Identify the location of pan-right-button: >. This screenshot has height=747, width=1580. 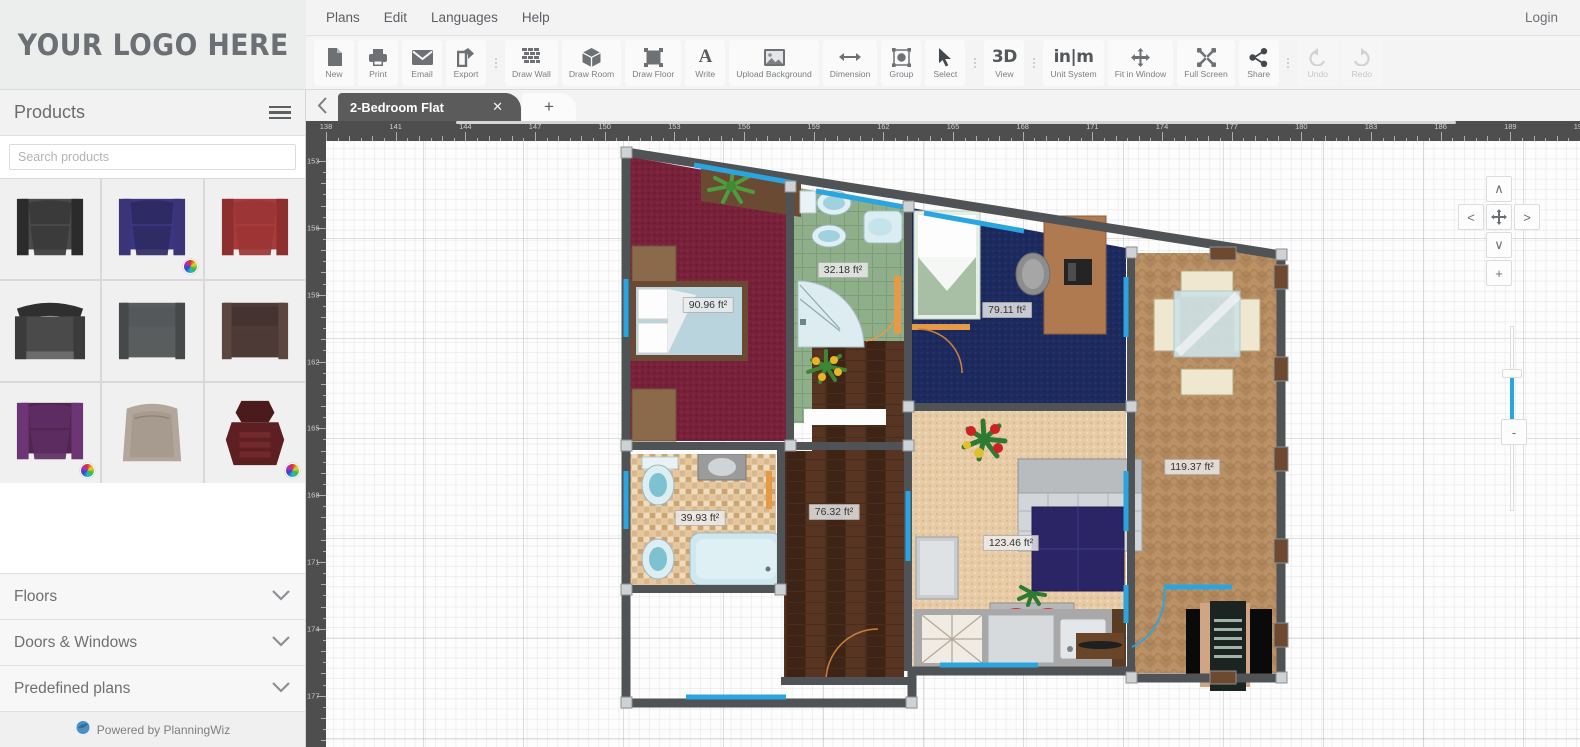
(1527, 217).